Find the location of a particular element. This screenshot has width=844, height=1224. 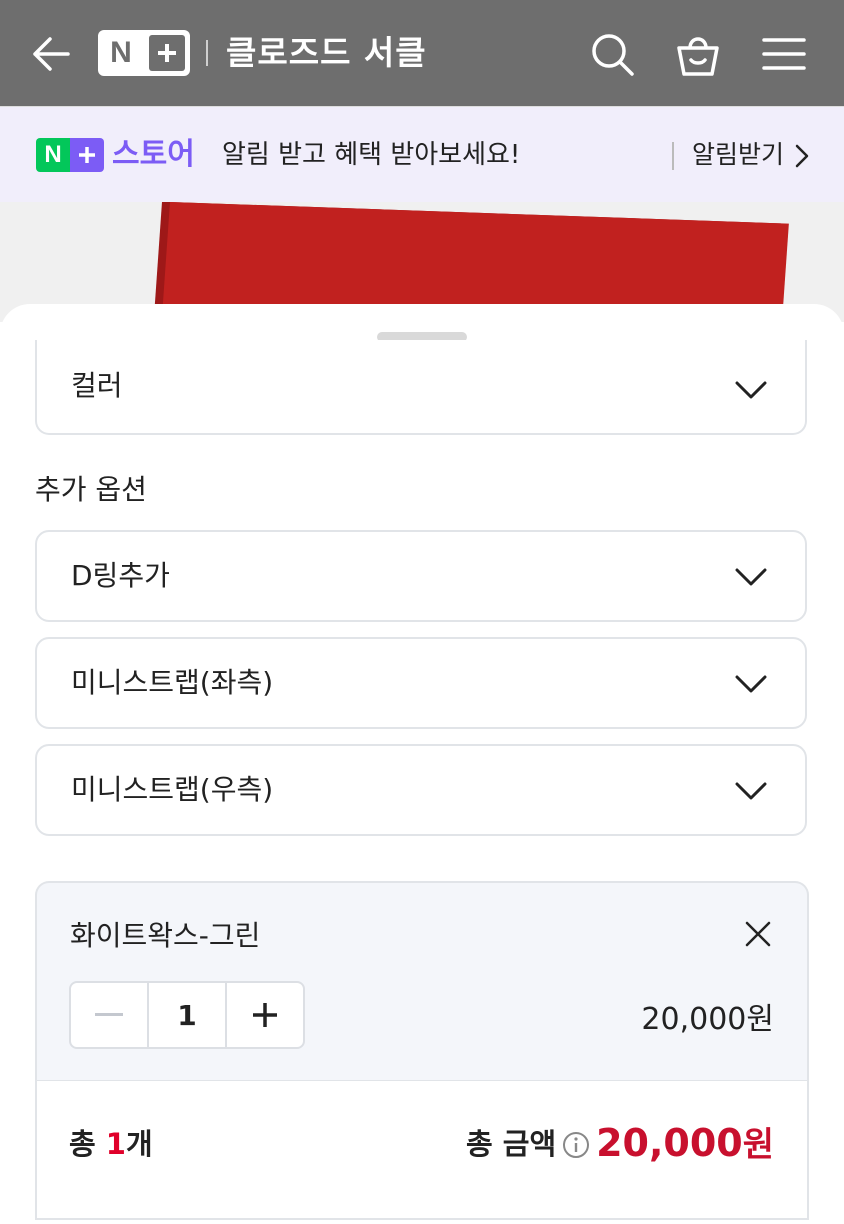

option-select-d-ring: D링추가 is located at coordinates (421, 576).